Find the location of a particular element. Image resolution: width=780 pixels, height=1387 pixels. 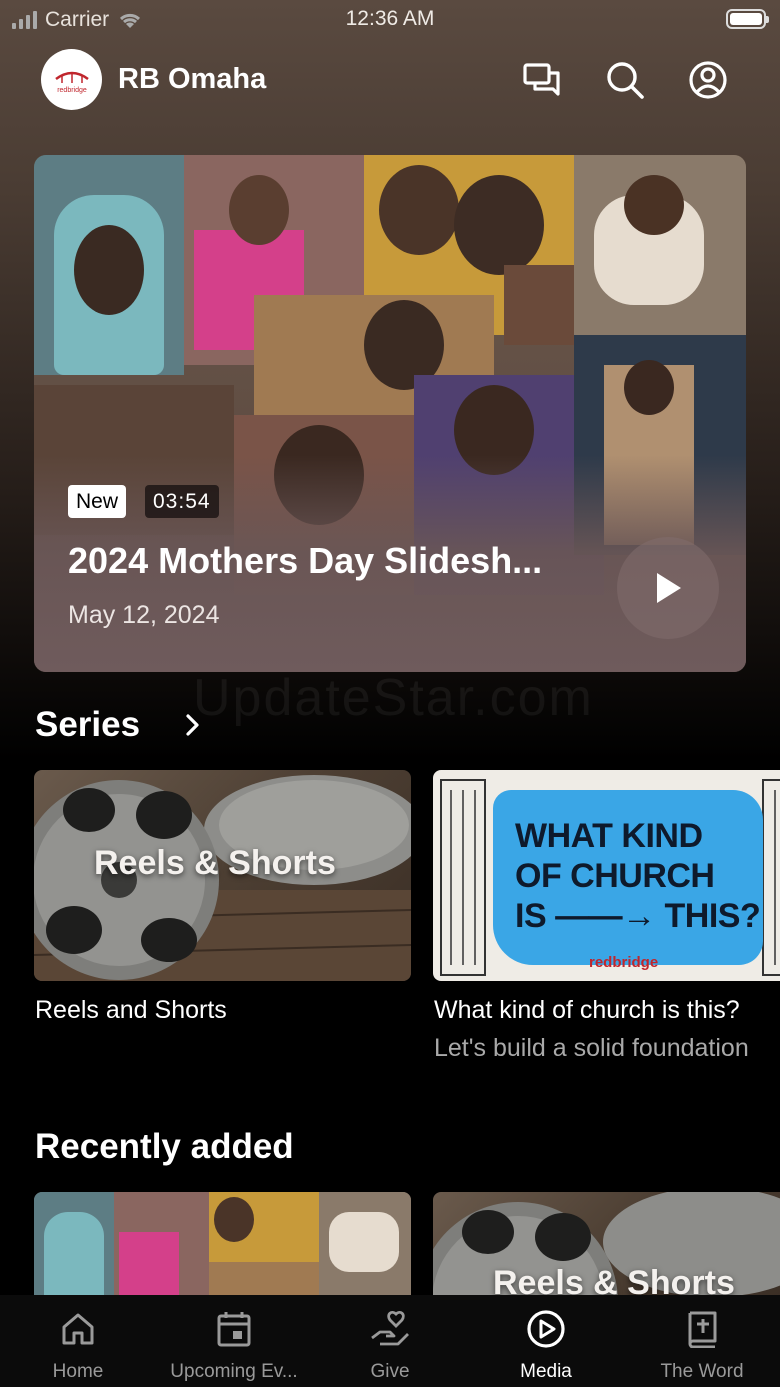

recent-card-mothers-day is located at coordinates (222, 1243).